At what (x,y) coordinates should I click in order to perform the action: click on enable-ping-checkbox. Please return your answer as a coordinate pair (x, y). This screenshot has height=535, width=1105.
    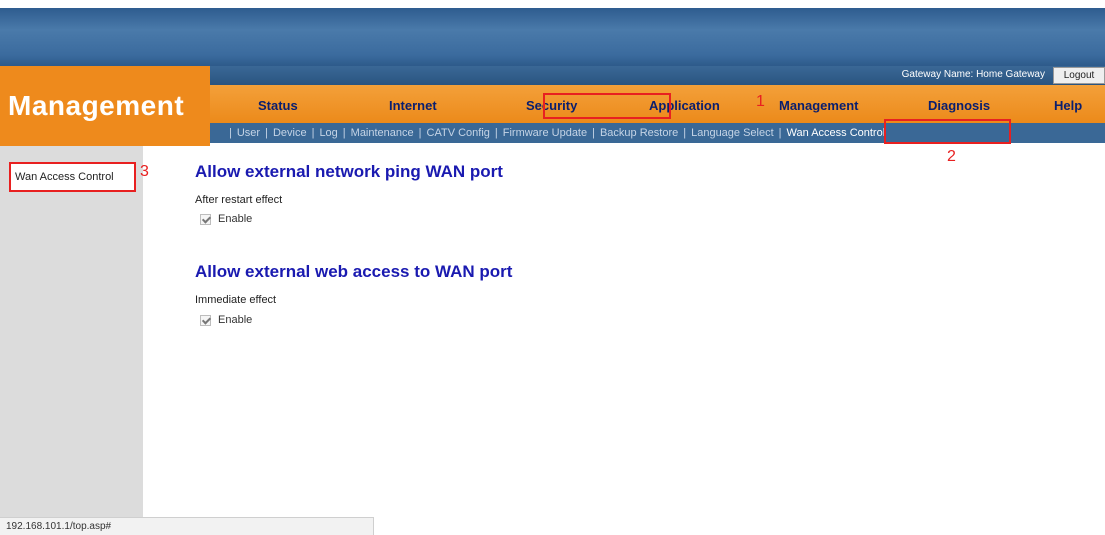
    Looking at the image, I should click on (205, 219).